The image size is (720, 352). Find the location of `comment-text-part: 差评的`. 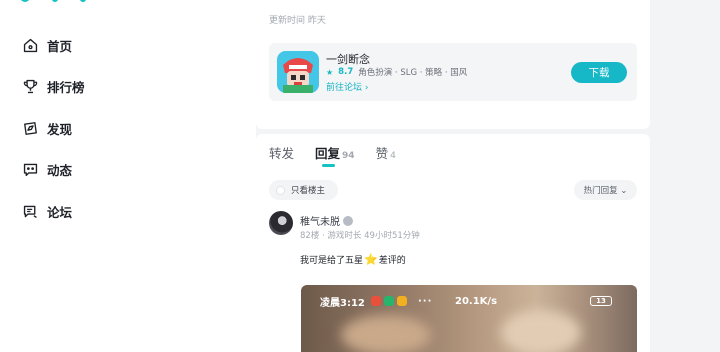

comment-text-part: 差评的 is located at coordinates (392, 261).